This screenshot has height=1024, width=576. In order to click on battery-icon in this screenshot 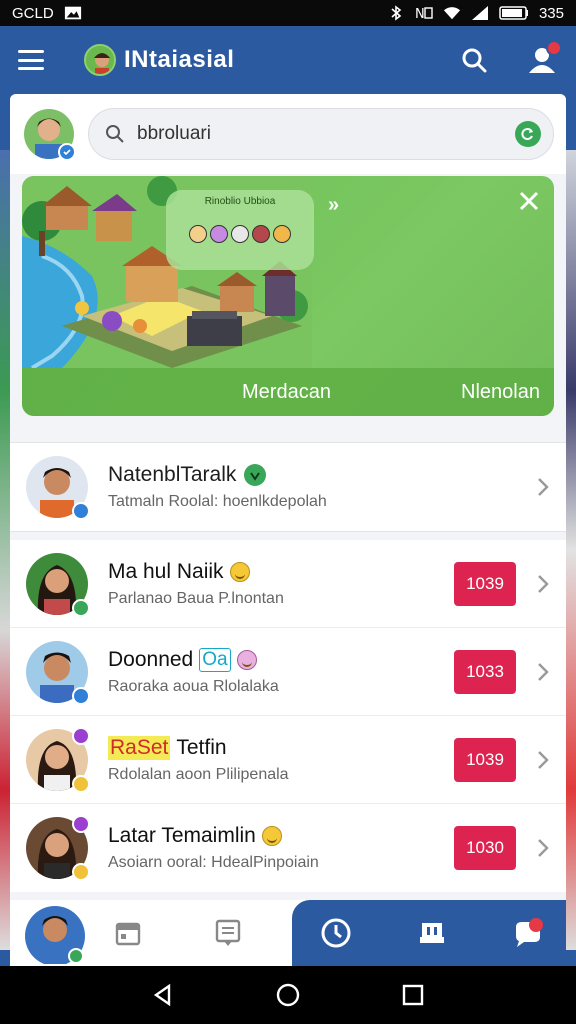, I will do `click(513, 13)`.